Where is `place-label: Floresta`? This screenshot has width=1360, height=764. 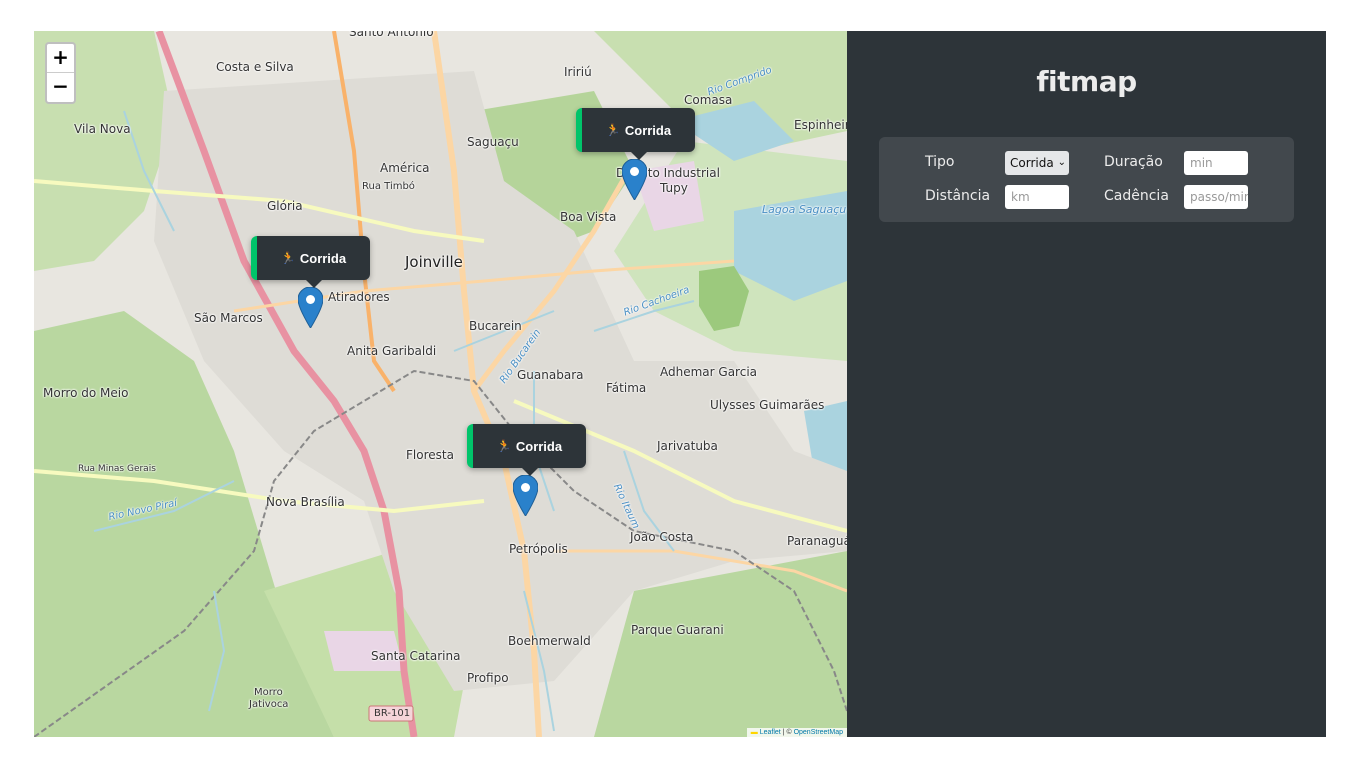 place-label: Floresta is located at coordinates (430, 455).